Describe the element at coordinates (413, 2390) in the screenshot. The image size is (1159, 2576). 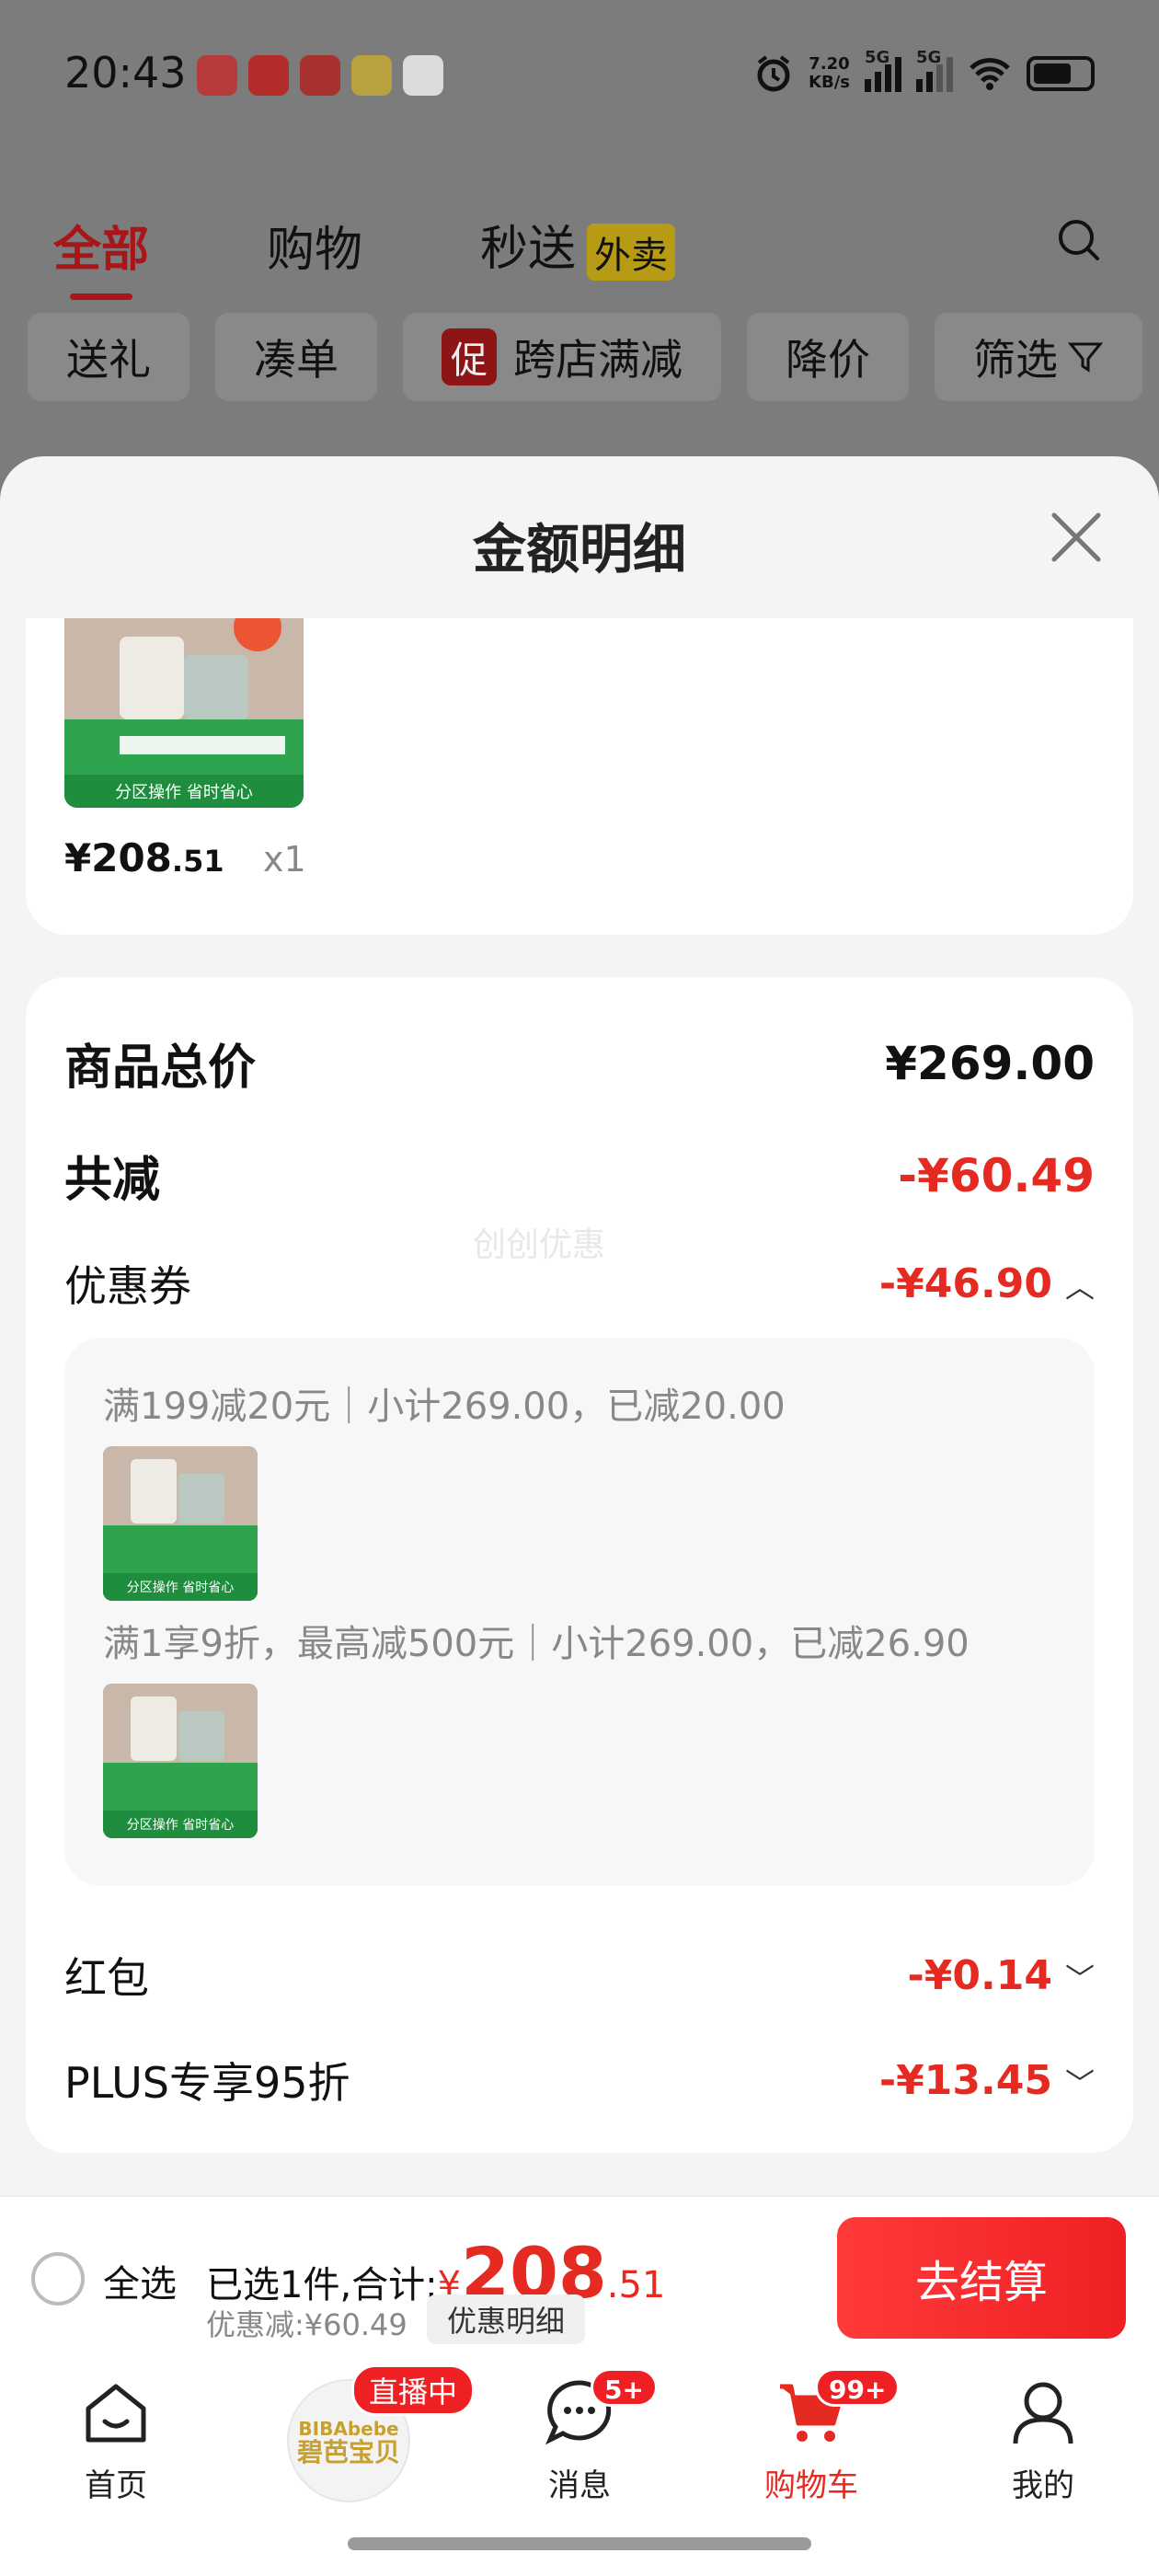
I see `live-badge: 直播中` at that location.